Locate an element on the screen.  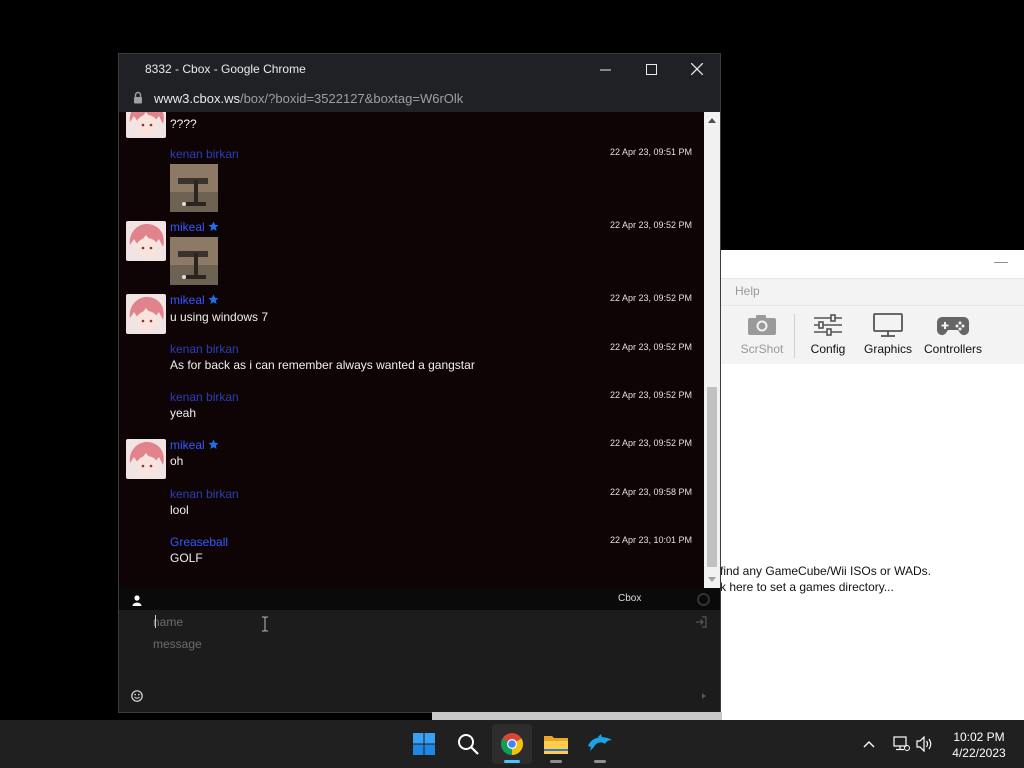
config-button: Config is located at coordinates (828, 336).